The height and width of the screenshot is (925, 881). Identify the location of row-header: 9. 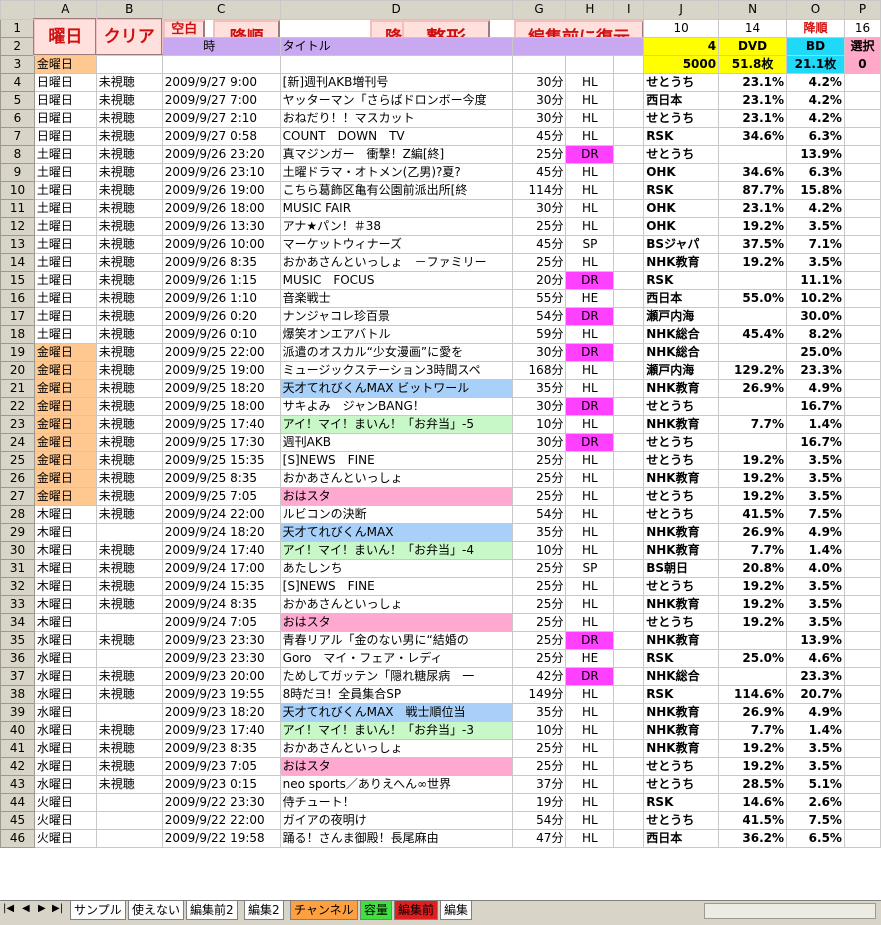
(17, 172).